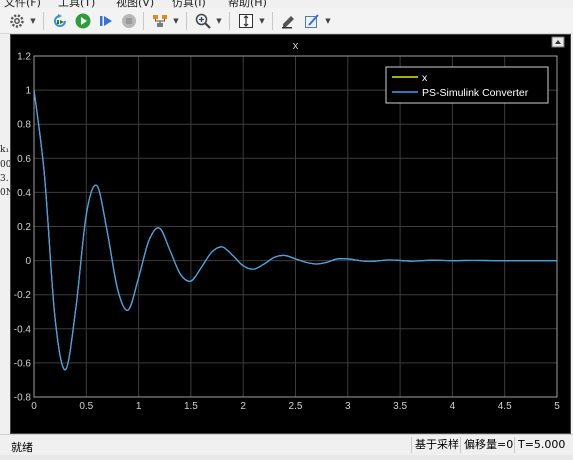 Image resolution: width=573 pixels, height=460 pixels. Describe the element at coordinates (247, 4) in the screenshot. I see `menu-help: 帮助(H)` at that location.